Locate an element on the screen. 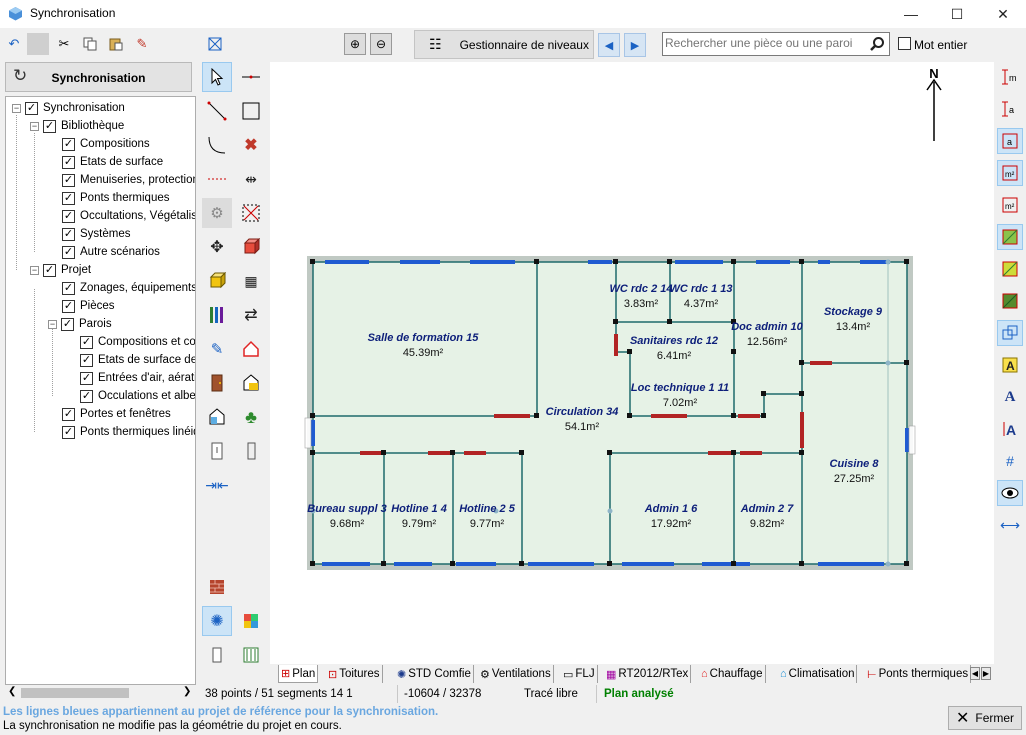 Image resolution: width=1026 pixels, height=735 pixels. draw-segment-icon is located at coordinates (251, 77).